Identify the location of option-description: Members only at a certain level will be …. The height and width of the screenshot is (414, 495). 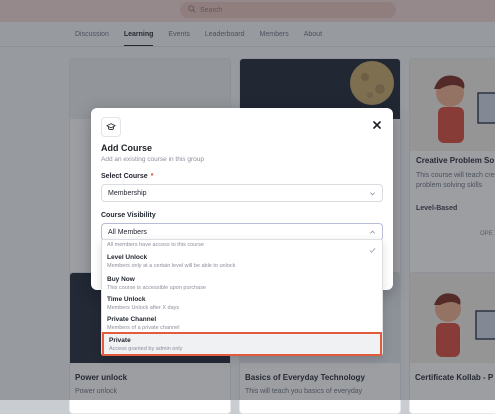
(171, 266).